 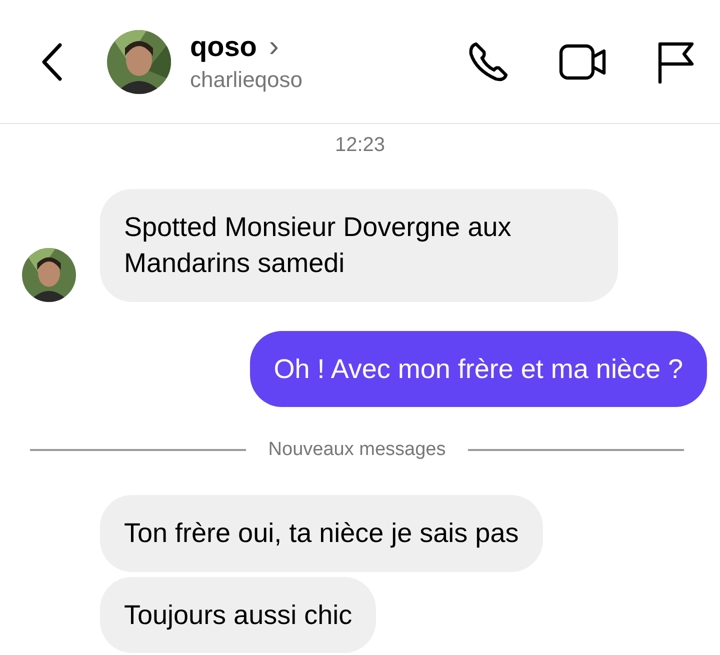 I want to click on chevron-icon: ›, so click(x=273, y=47).